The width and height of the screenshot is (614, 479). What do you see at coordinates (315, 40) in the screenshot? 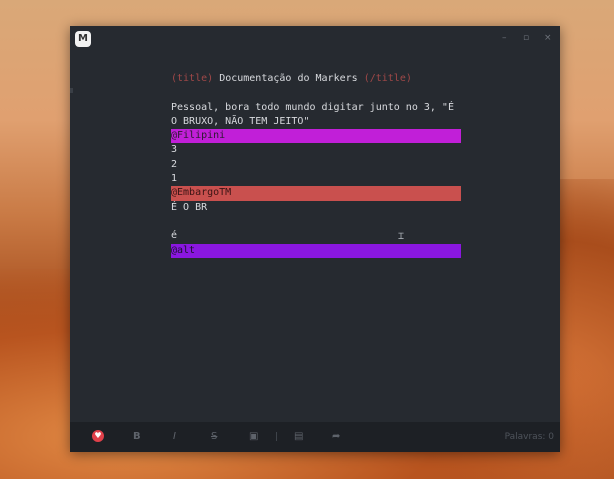
I see `title-bar: M – ▫ ×` at bounding box center [315, 40].